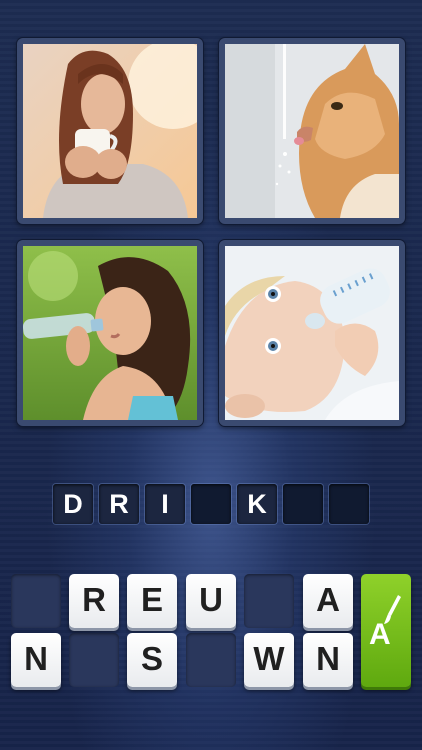 The width and height of the screenshot is (422, 750). I want to click on cat-drinking-water-image, so click(312, 131).